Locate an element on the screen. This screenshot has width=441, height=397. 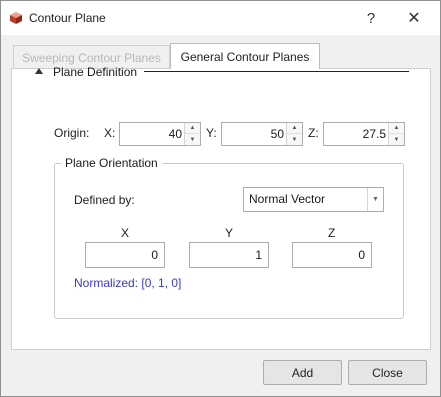
normal-x-field: 0 is located at coordinates (125, 255).